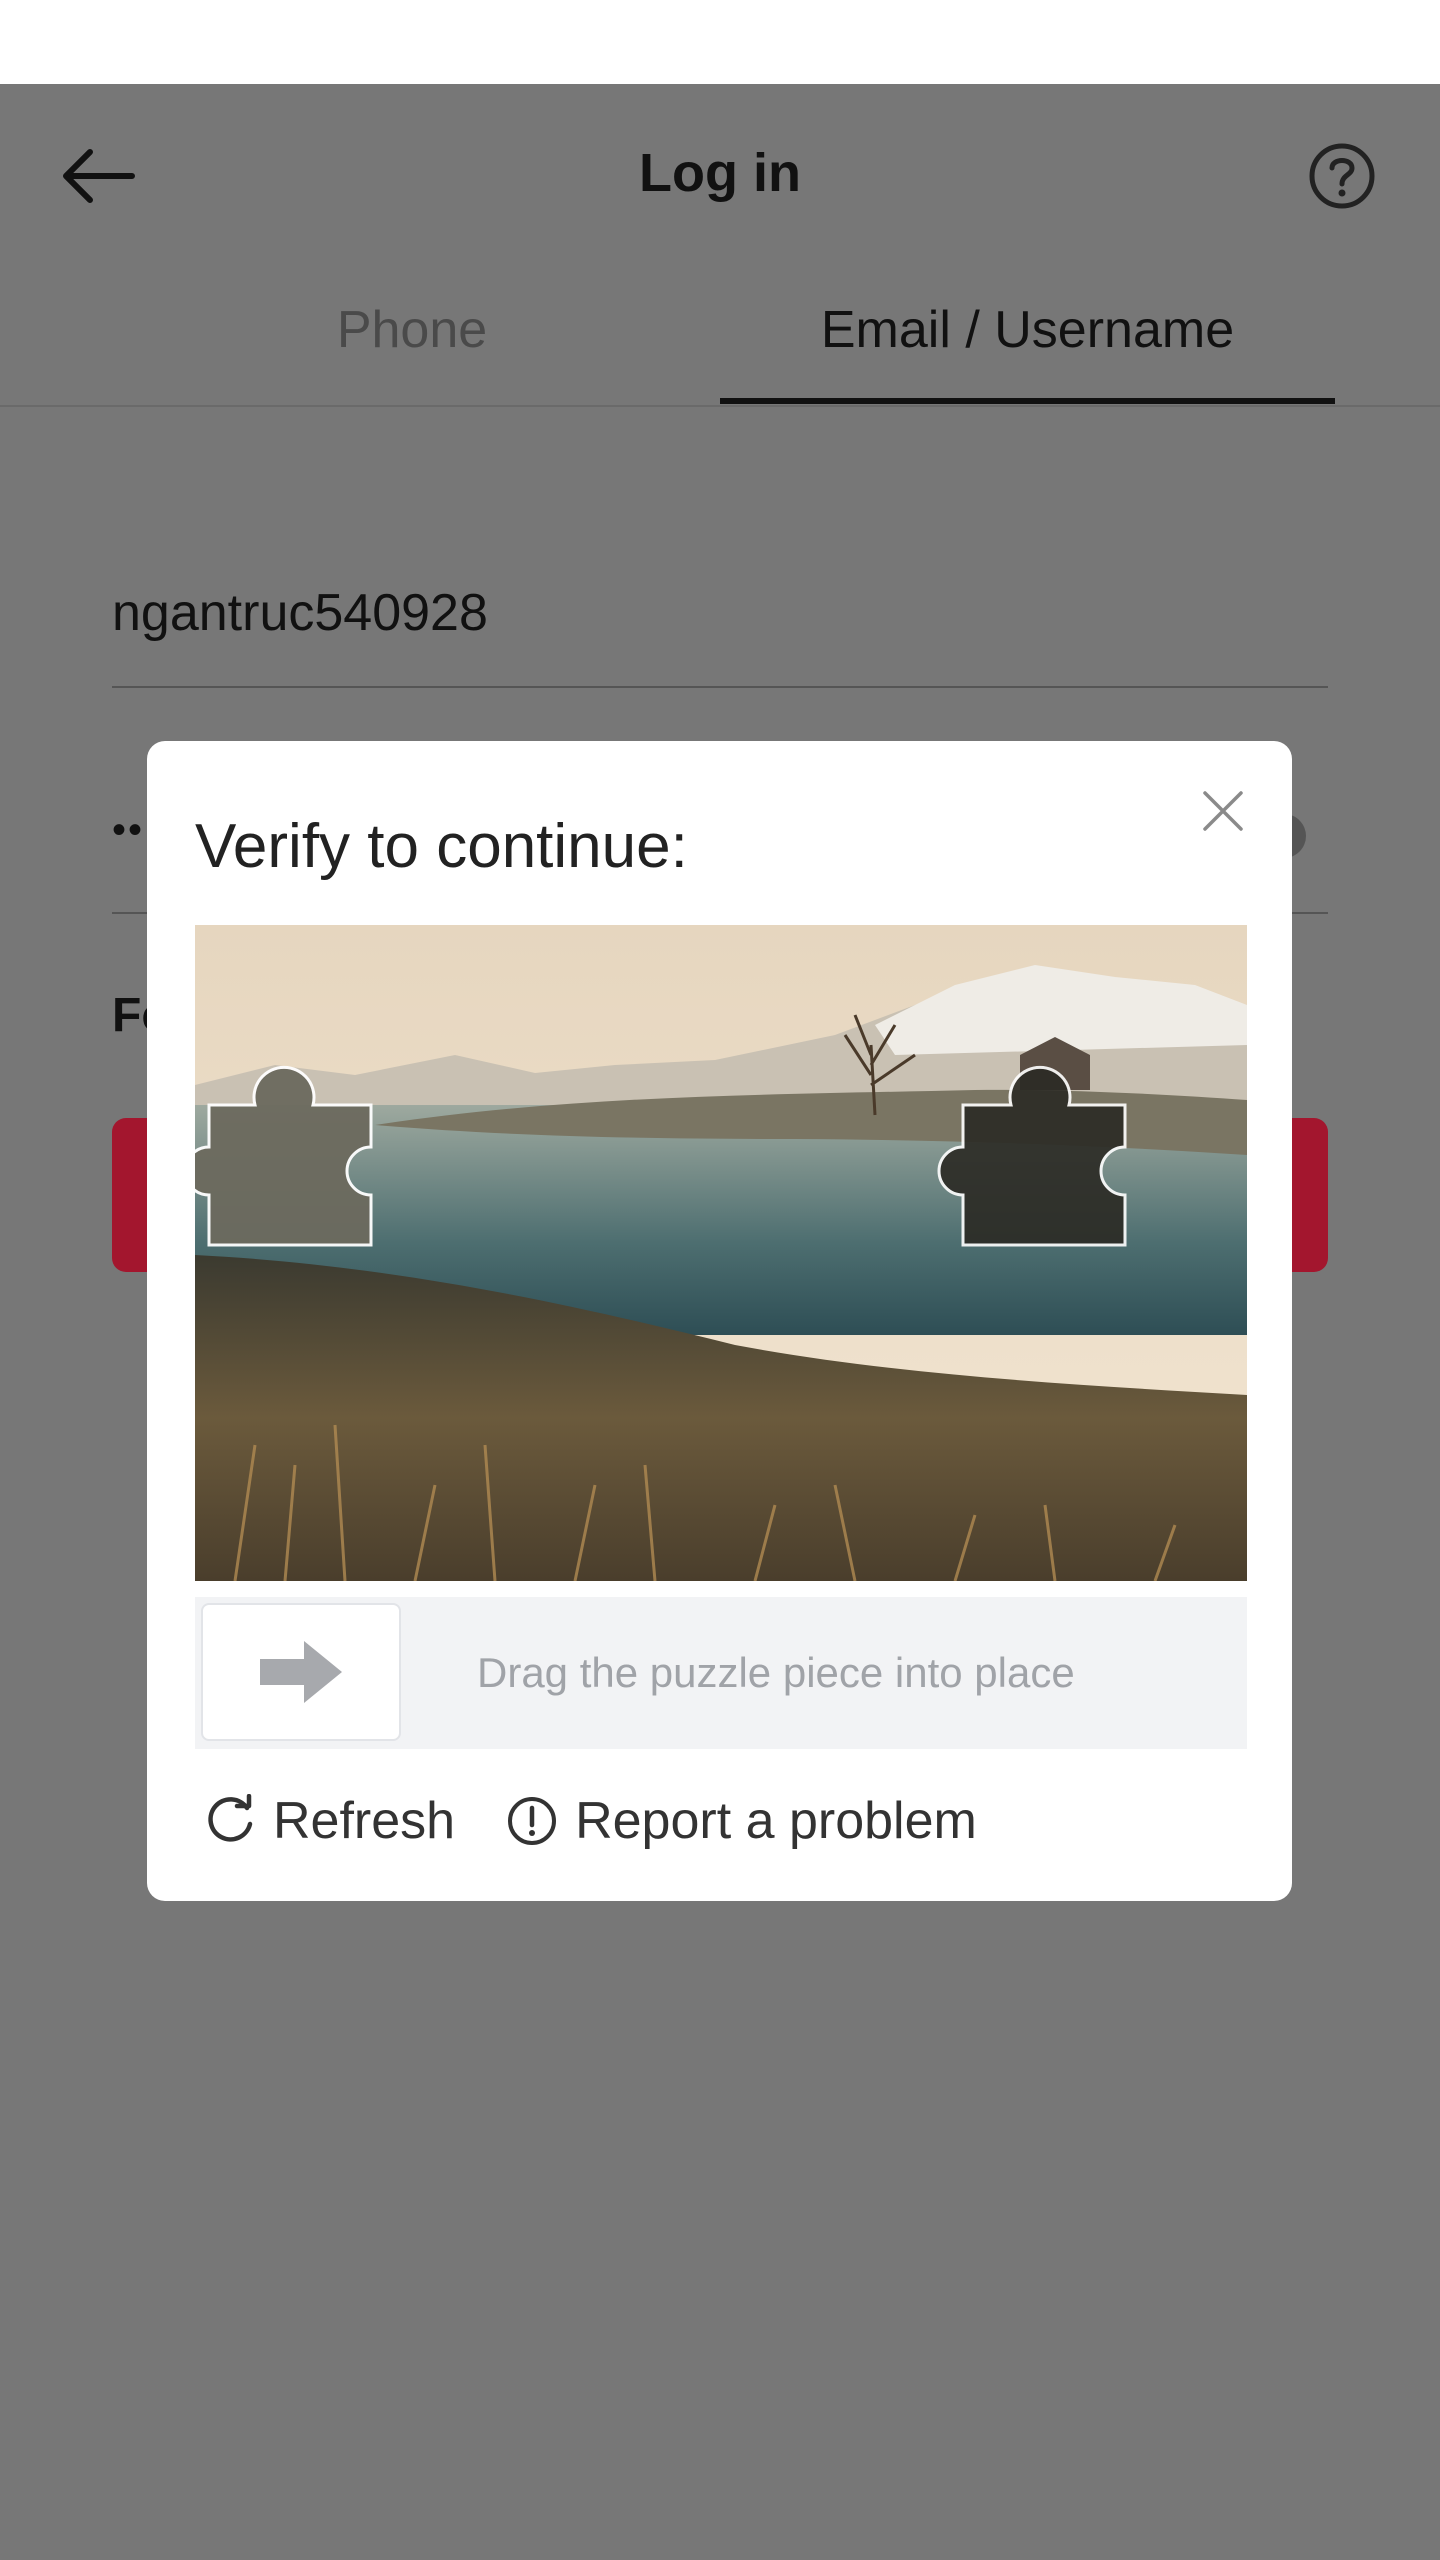 This screenshot has width=1440, height=2560. What do you see at coordinates (720, 406) in the screenshot?
I see `tabs-divider` at bounding box center [720, 406].